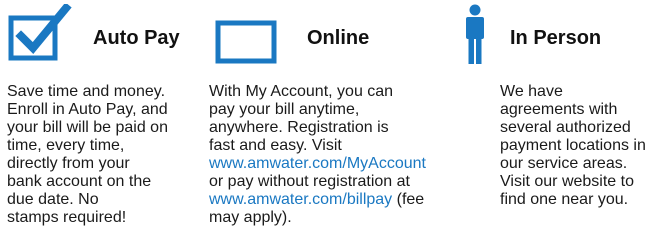 This screenshot has width=660, height=252. Describe the element at coordinates (338, 38) in the screenshot. I see `online-heading: Online` at that location.